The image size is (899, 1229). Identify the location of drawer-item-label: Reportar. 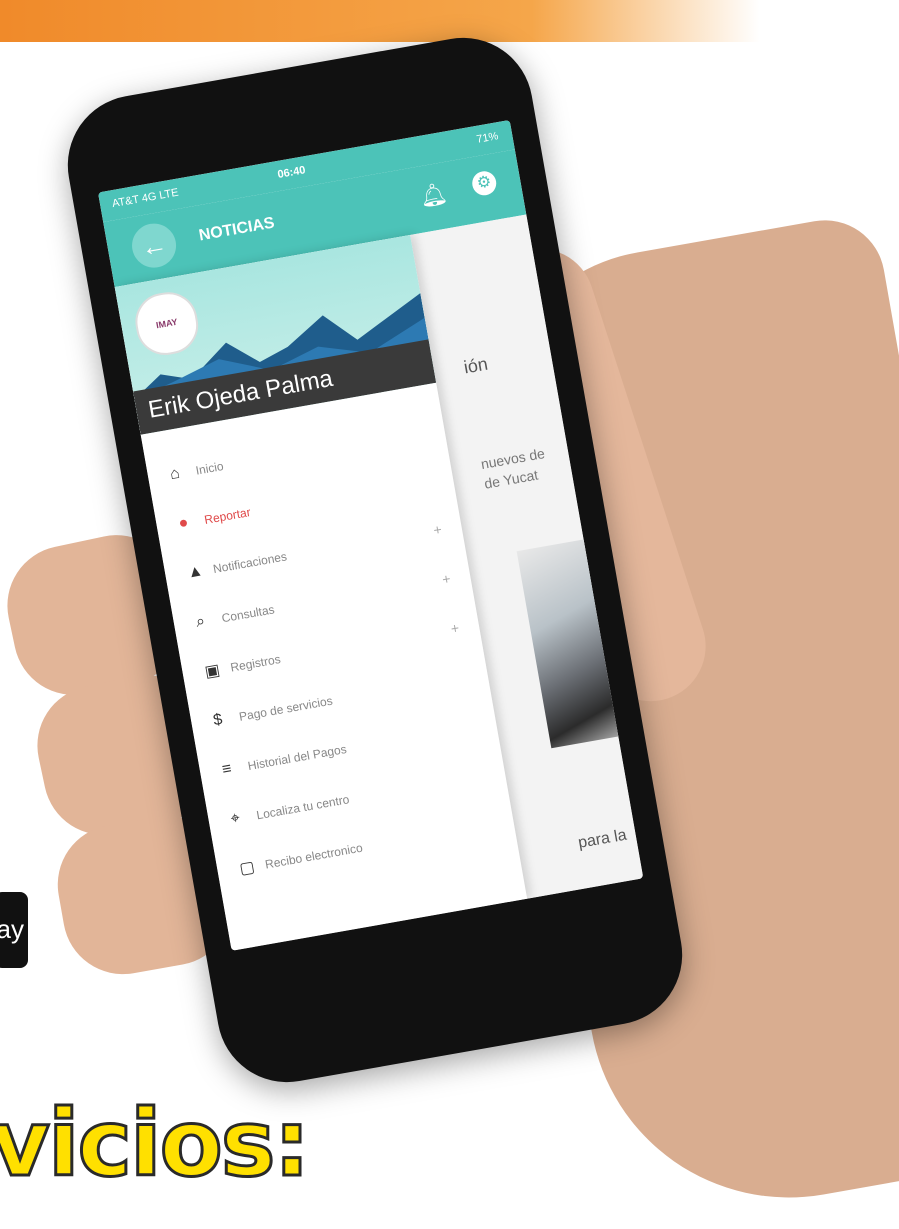
(227, 516).